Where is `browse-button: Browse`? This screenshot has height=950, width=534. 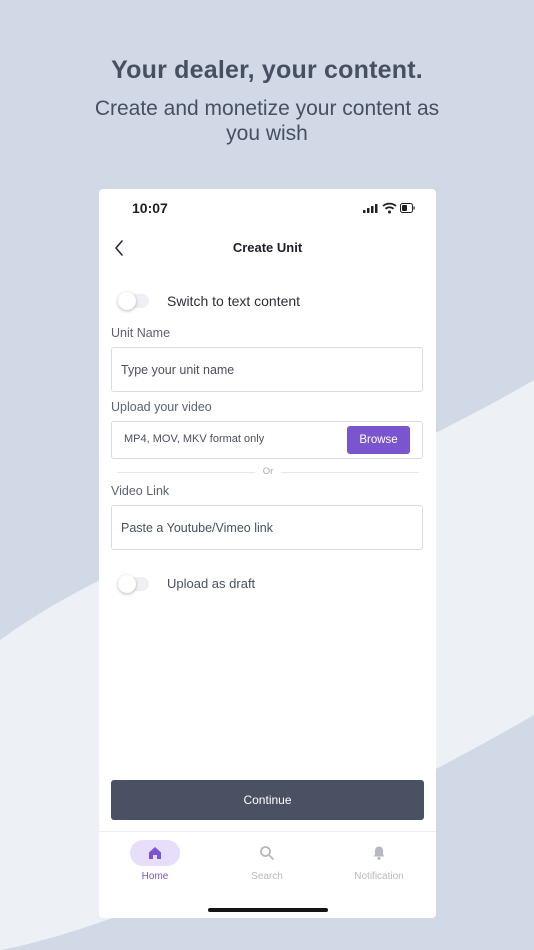 browse-button: Browse is located at coordinates (378, 440).